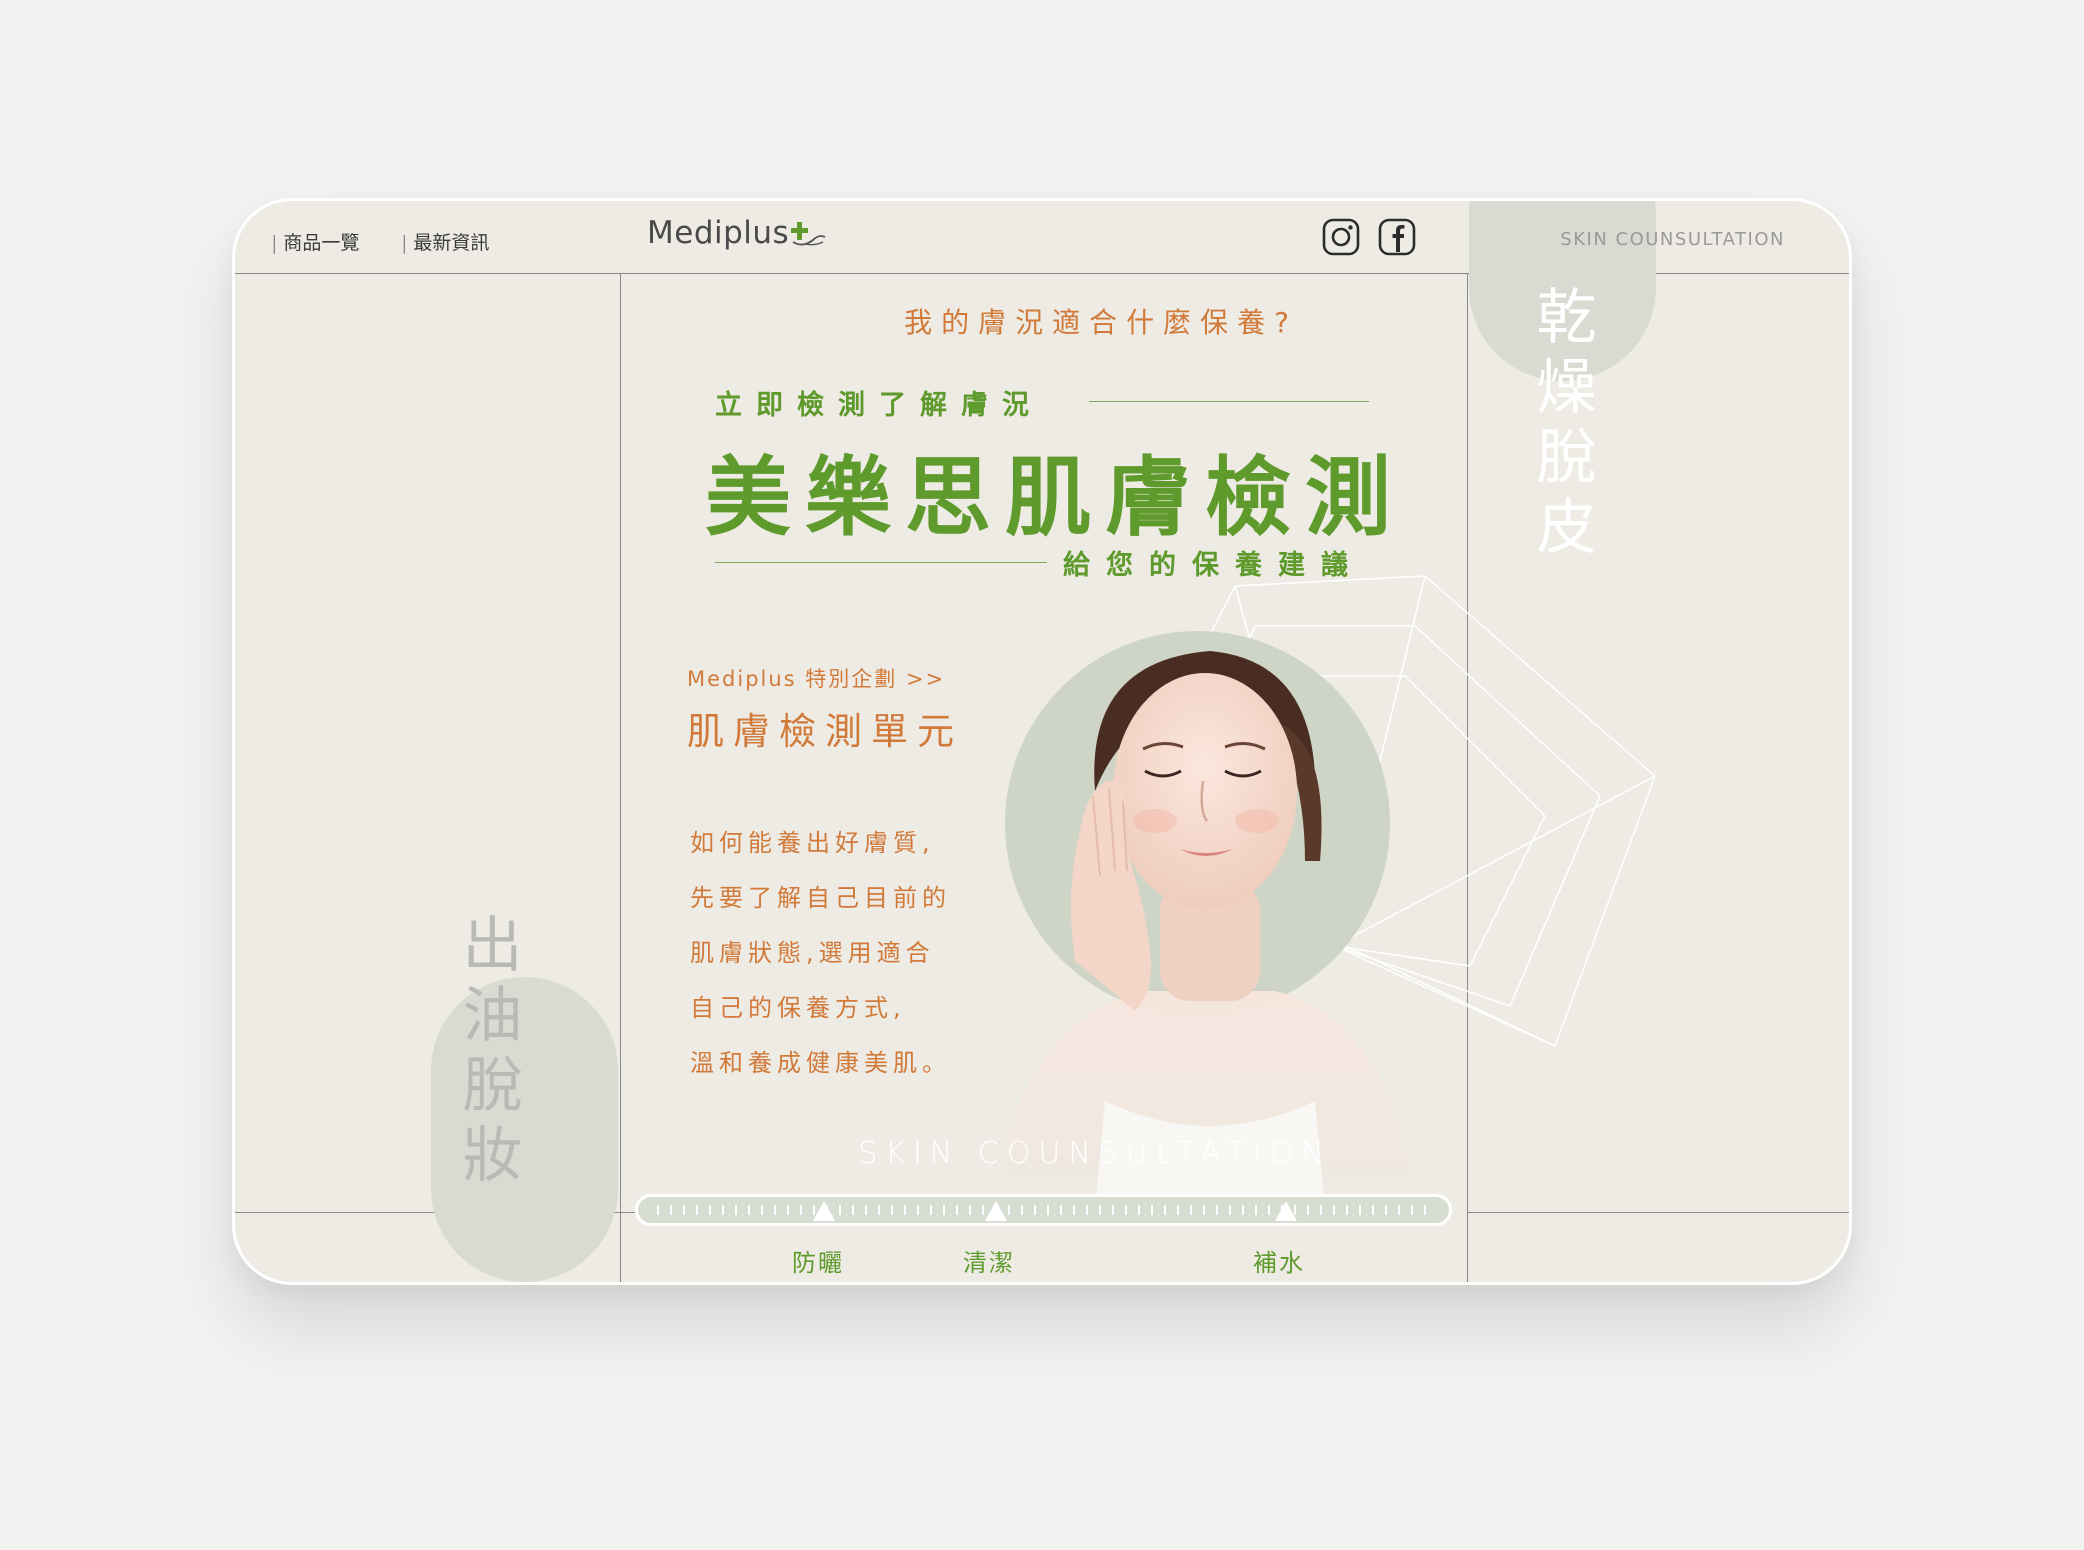 Image resolution: width=2084 pixels, height=1550 pixels. What do you see at coordinates (820, 898) in the screenshot?
I see `promo-body-line: 先要了解自己目前的` at bounding box center [820, 898].